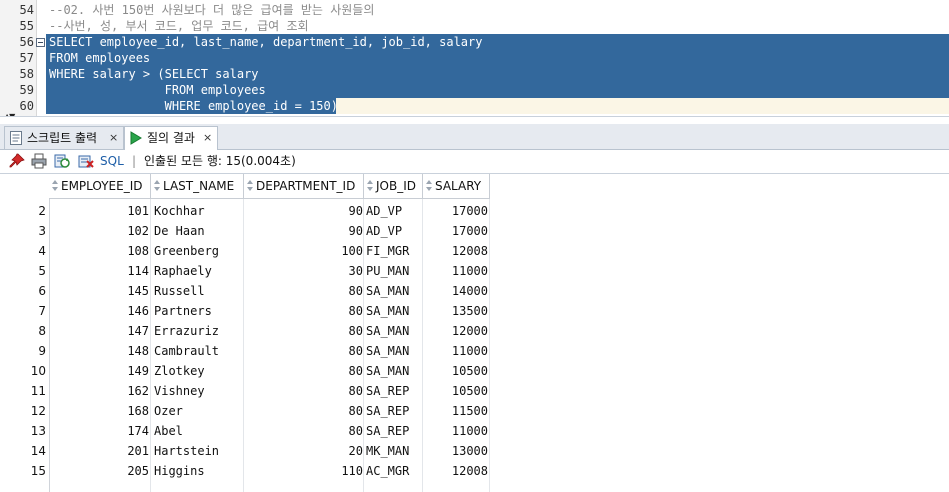 The width and height of the screenshot is (949, 492). Describe the element at coordinates (394, 471) in the screenshot. I see `cell-job-id: AC_MGR` at that location.